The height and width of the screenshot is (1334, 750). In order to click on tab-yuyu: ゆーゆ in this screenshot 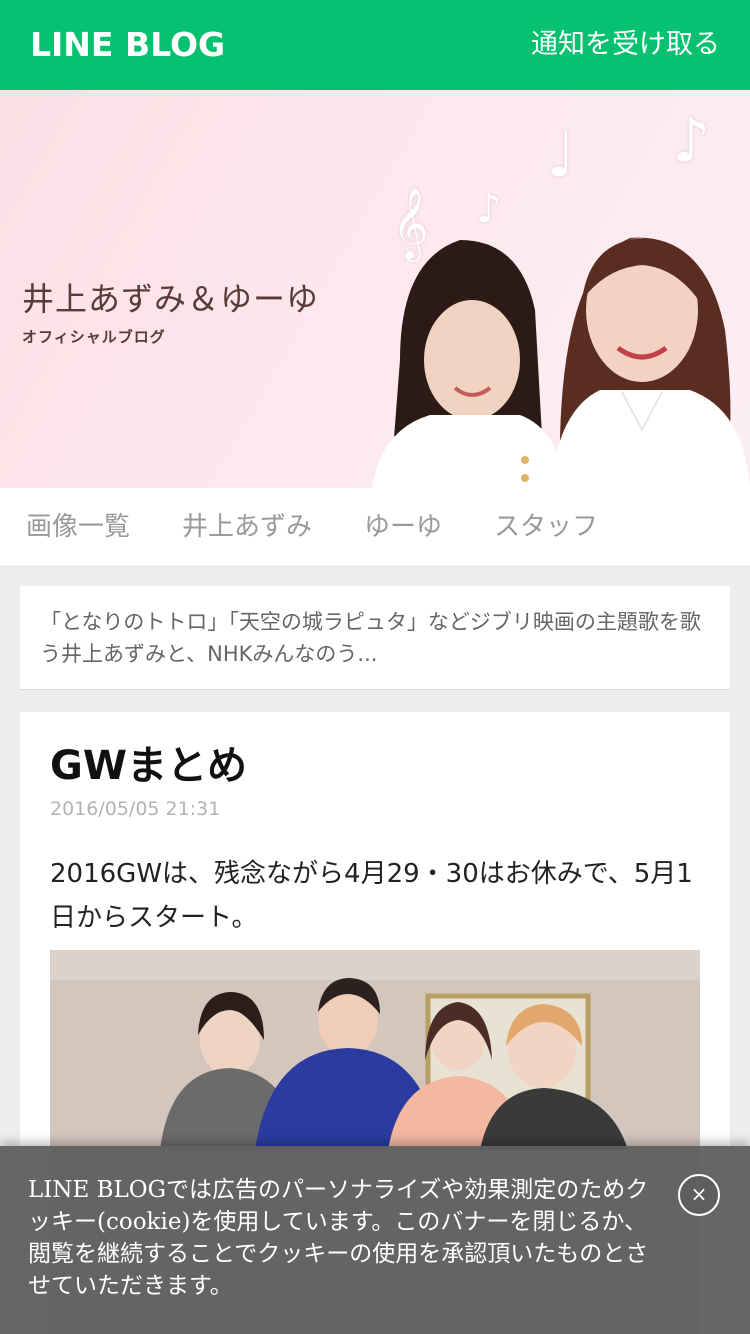, I will do `click(403, 527)`.